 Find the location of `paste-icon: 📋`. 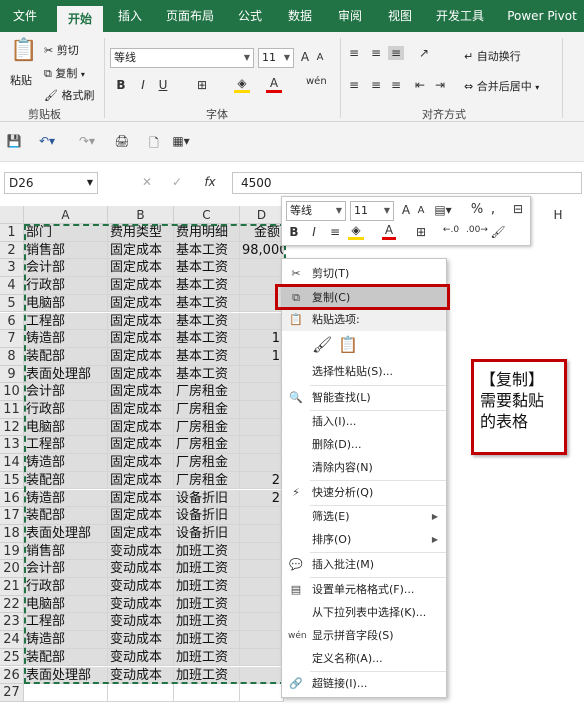

paste-icon: 📋 is located at coordinates (23, 53).